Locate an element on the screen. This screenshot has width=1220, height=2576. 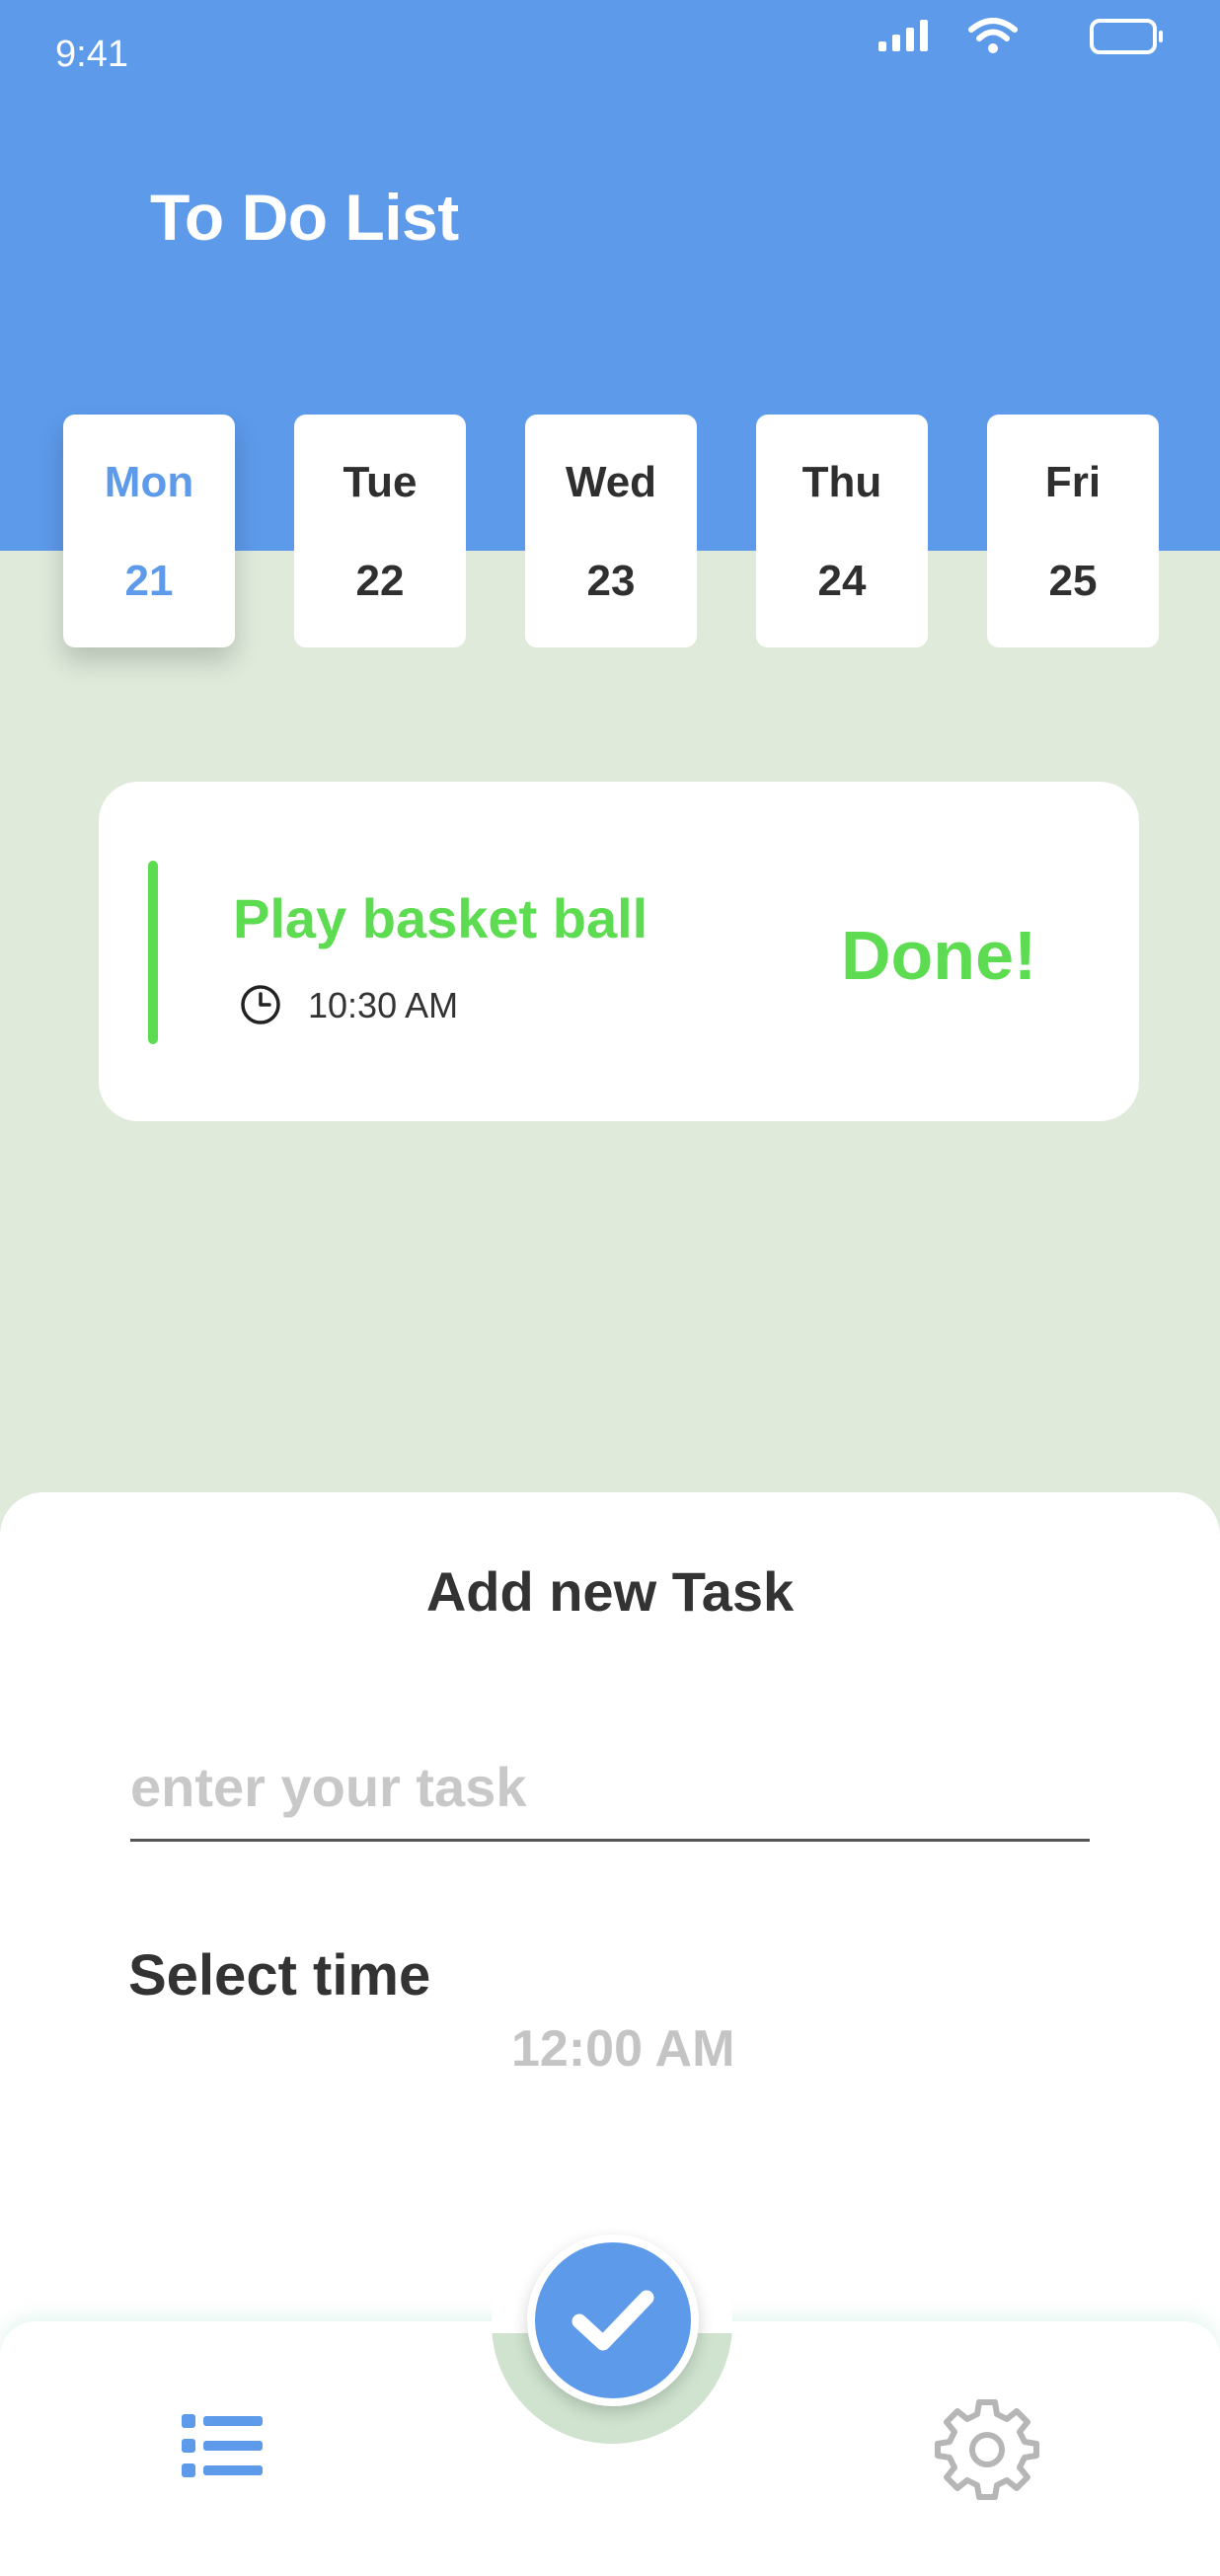
day-number: 25 is located at coordinates (1073, 581).